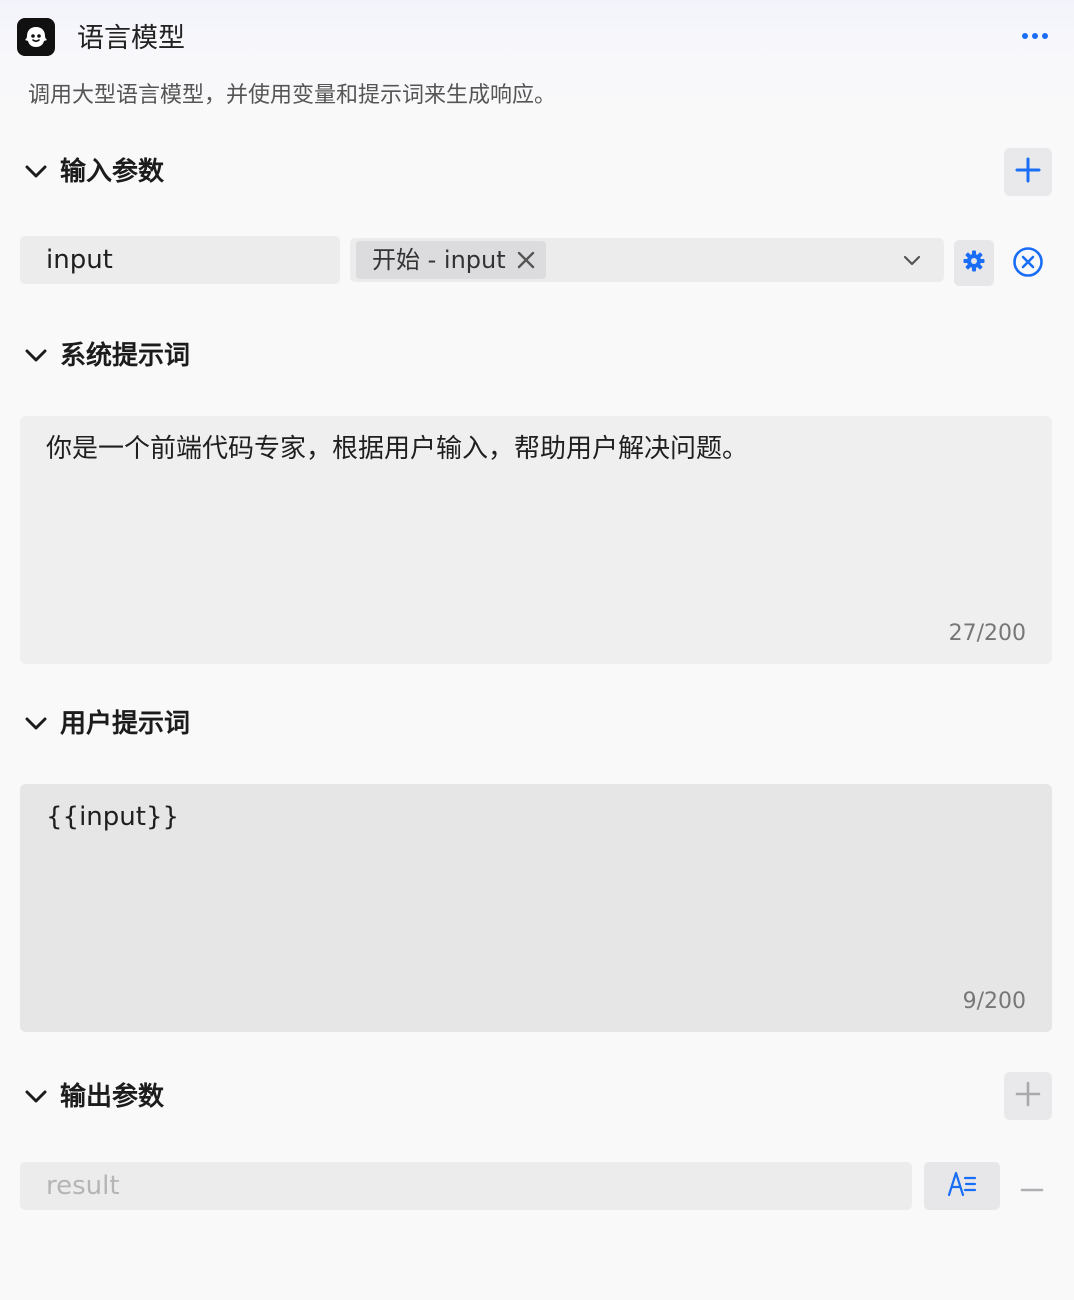 The width and height of the screenshot is (1074, 1300). Describe the element at coordinates (647, 260) in the screenshot. I see `input-param-source-select: 开始 - input` at that location.